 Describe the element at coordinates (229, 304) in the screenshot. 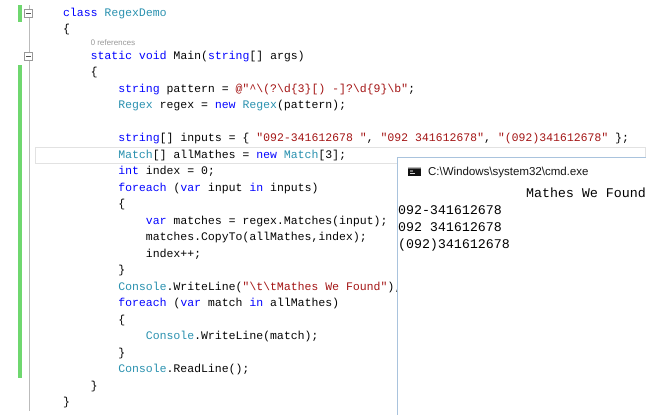

I see `code-line: foreach (var match in allMathes)` at that location.